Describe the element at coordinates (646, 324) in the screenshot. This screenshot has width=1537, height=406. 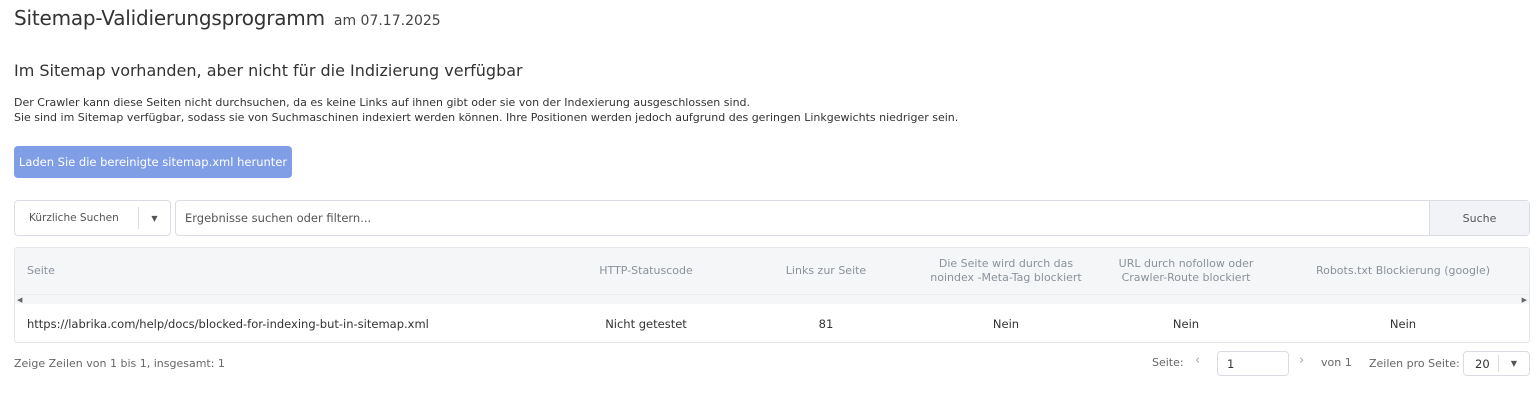
I see `cell-http-status: Nicht getestet` at that location.